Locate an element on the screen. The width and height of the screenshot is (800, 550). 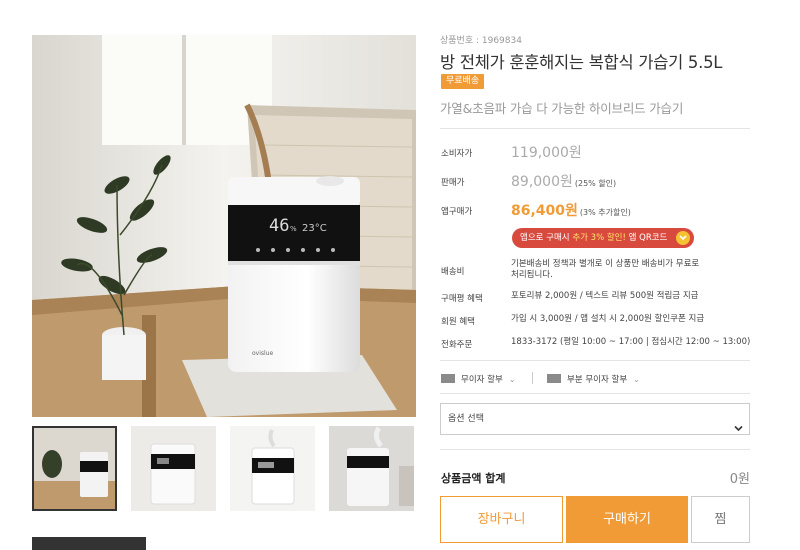
device-humidity-readout: 46 is located at coordinates (279, 226).